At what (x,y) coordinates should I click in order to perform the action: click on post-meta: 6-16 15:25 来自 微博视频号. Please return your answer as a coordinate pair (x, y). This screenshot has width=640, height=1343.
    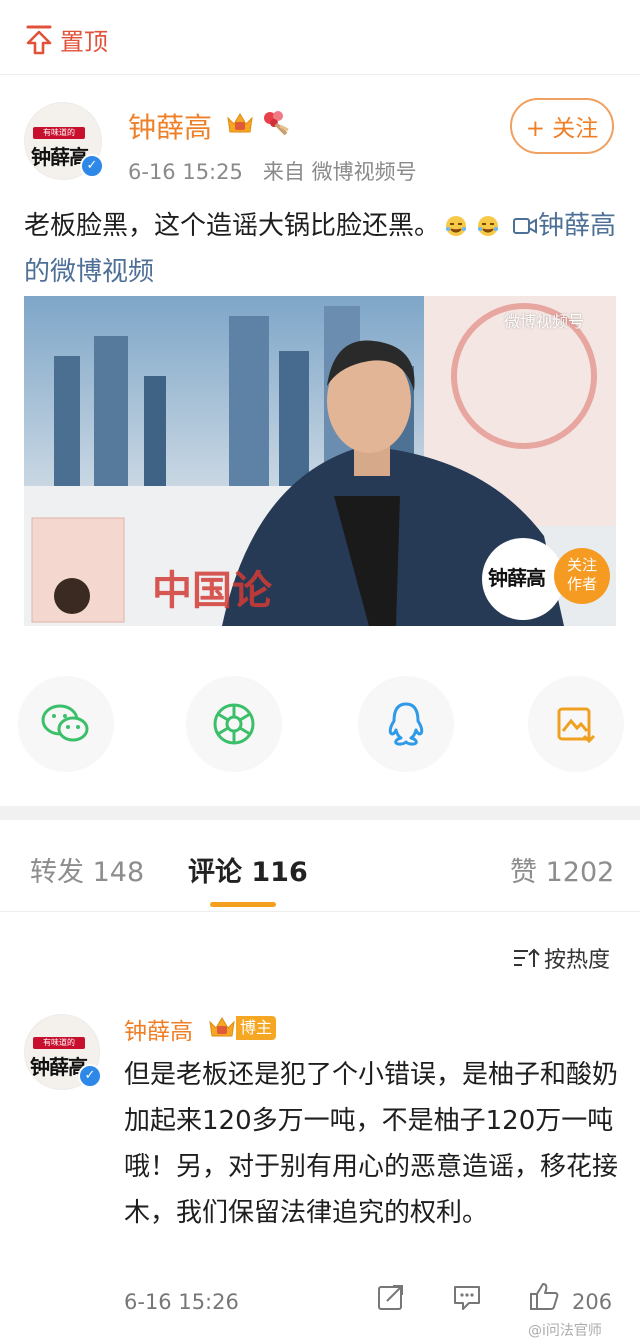
    Looking at the image, I should click on (272, 171).